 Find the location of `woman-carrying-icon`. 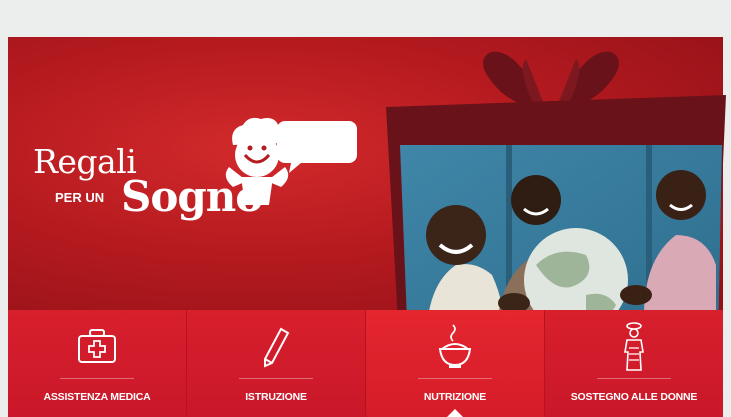

woman-carrying-icon is located at coordinates (634, 347).